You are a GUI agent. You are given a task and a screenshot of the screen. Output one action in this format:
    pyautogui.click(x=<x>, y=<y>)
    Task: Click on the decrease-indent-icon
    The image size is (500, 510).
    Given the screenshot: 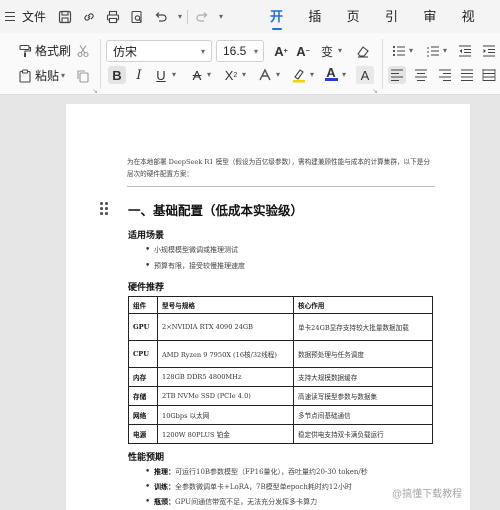 What is the action you would take?
    pyautogui.click(x=465, y=51)
    